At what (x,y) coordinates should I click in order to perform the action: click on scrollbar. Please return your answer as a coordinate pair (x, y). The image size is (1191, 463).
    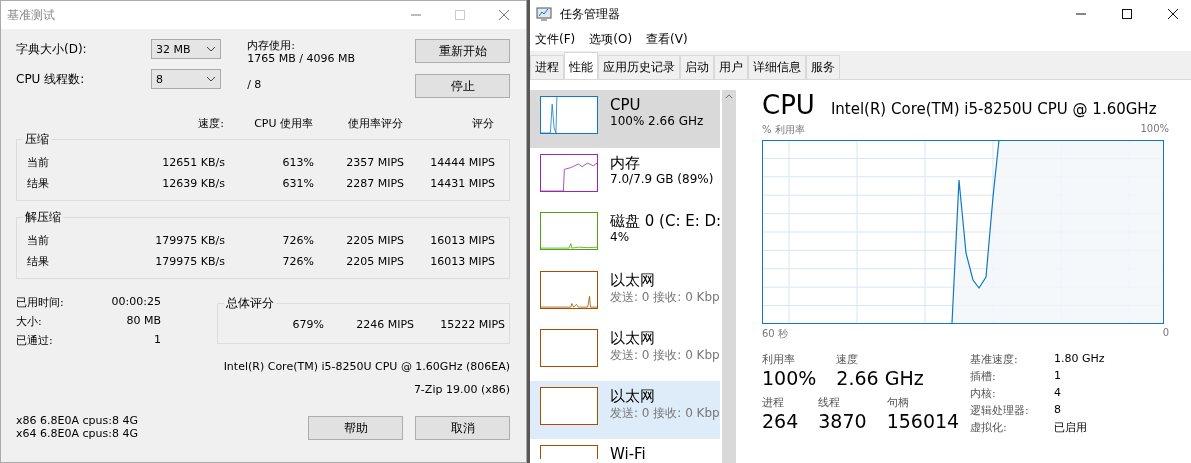
    Looking at the image, I should click on (729, 276).